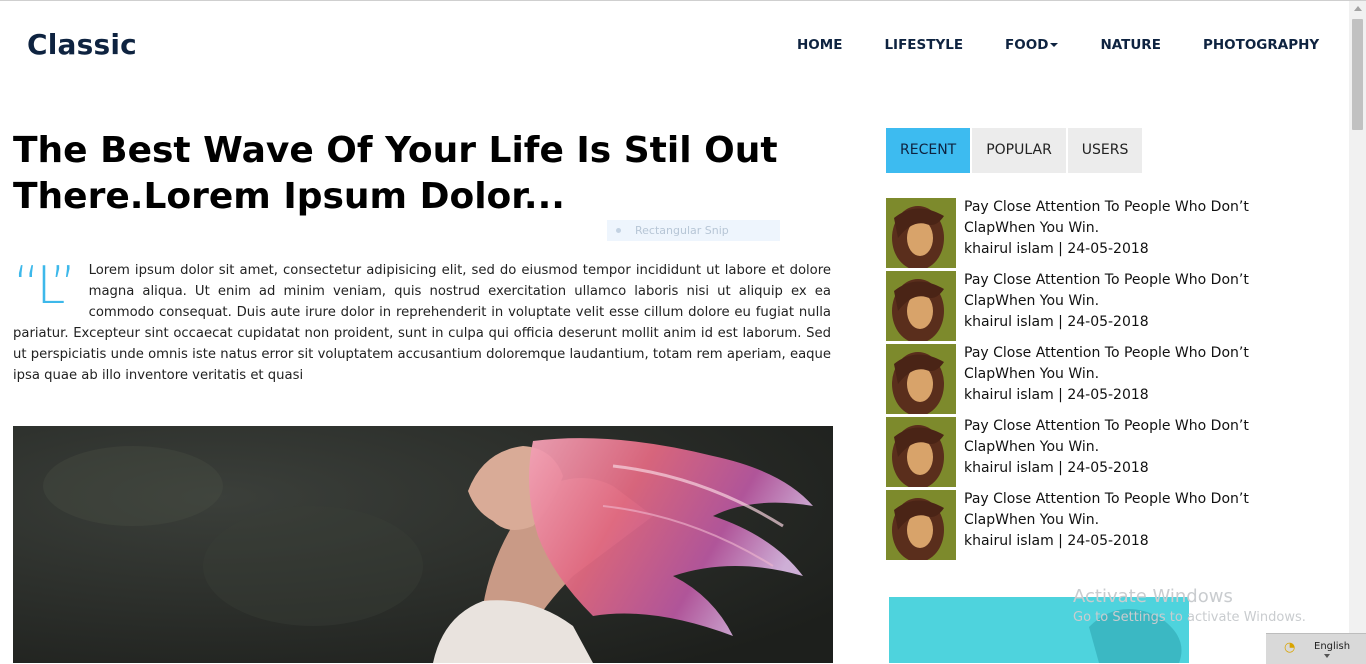  Describe the element at coordinates (1130, 45) in the screenshot. I see `nav-nature: NATURE` at that location.